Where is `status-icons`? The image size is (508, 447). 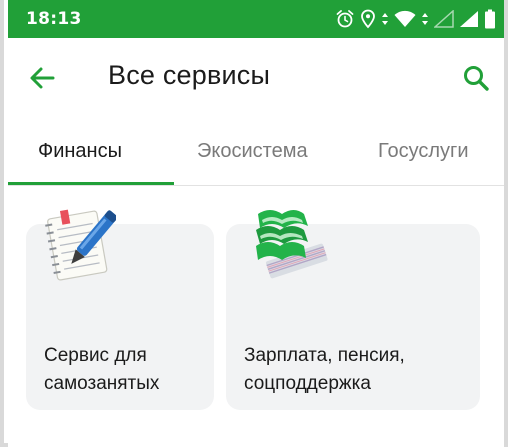
status-icons is located at coordinates (415, 19).